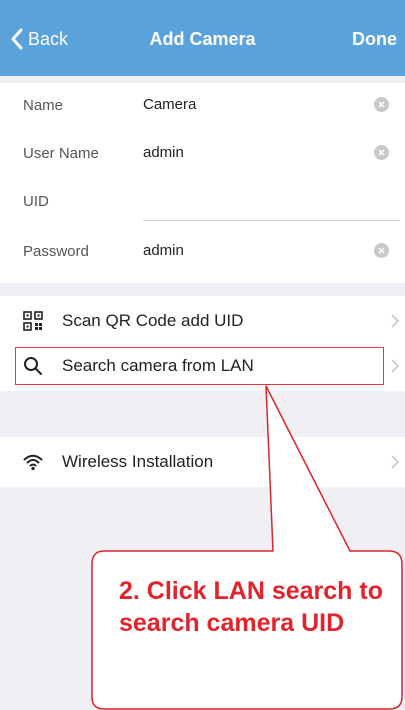 This screenshot has height=710, width=405. I want to click on navigation-bar: Back Add Camera Done, so click(202, 38).